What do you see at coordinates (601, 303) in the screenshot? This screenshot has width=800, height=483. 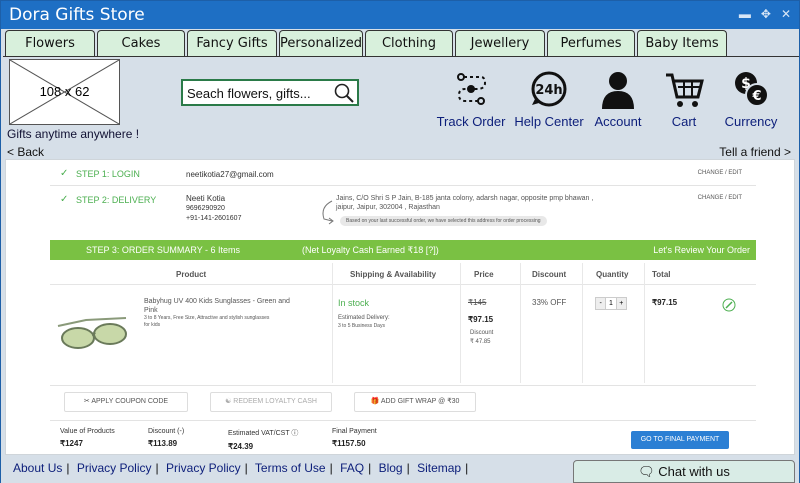 I see `qty-minus-button: -` at bounding box center [601, 303].